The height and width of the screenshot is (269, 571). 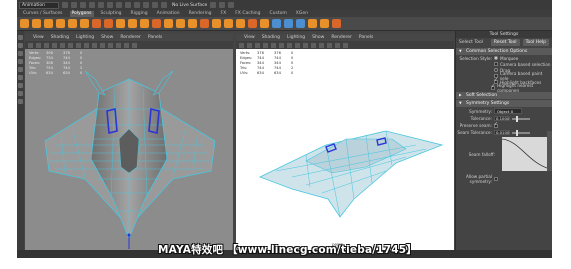 I want to click on paint-select-icon, so click(x=20, y=53).